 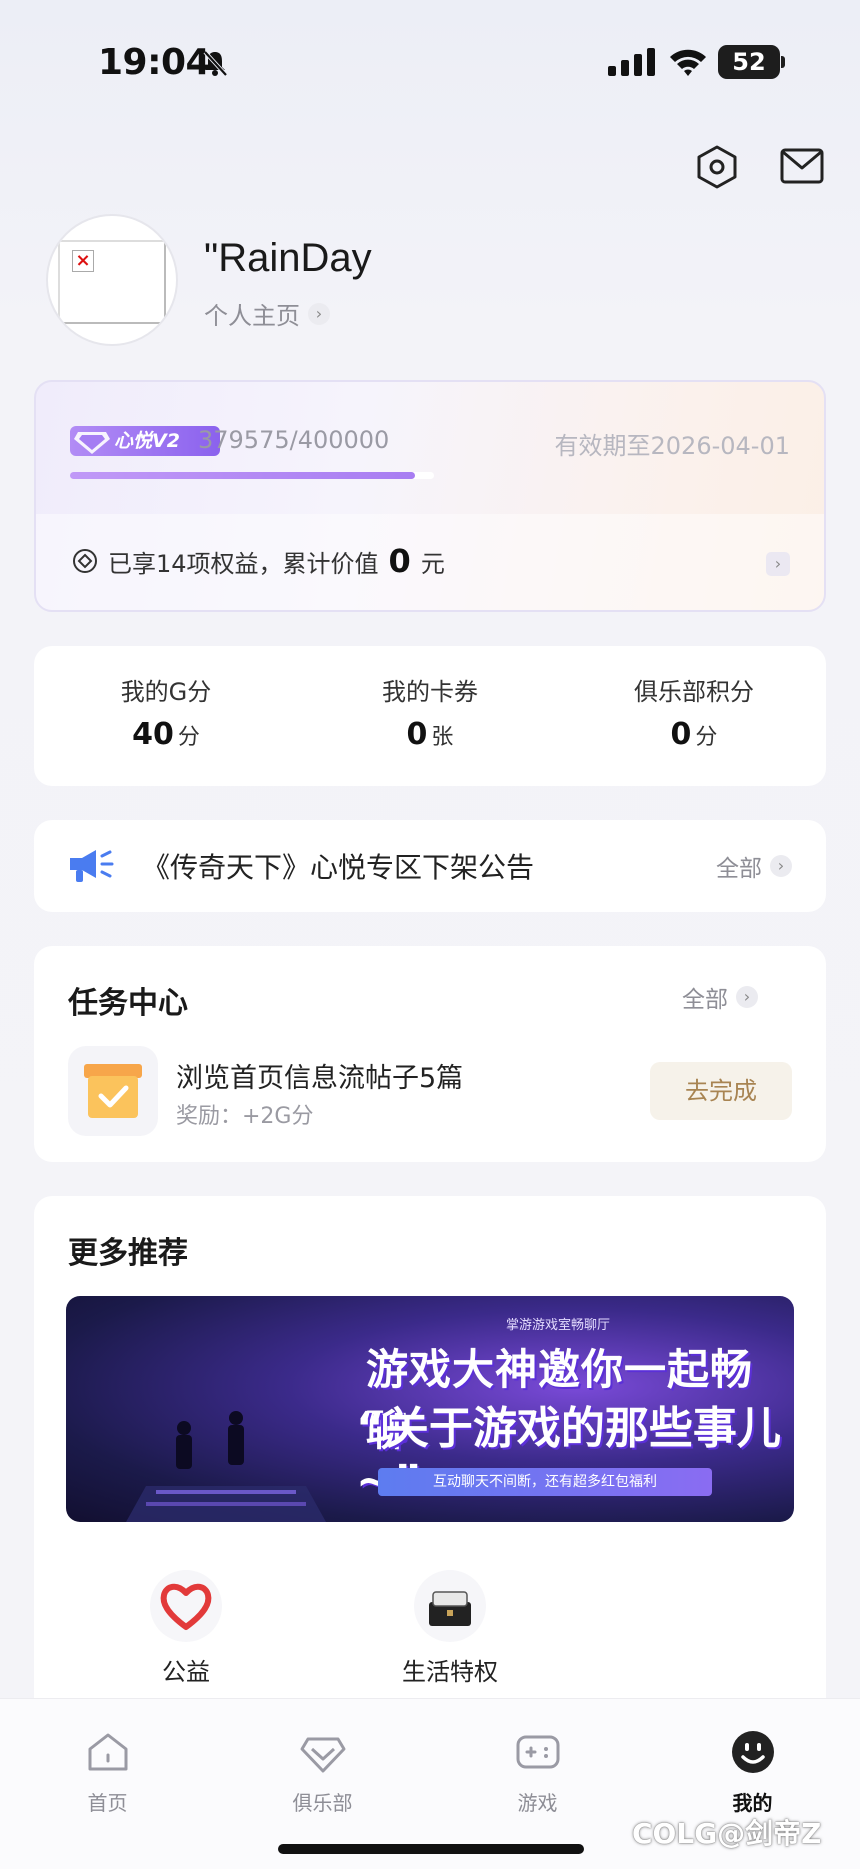 What do you see at coordinates (322, 1755) in the screenshot?
I see `diamond-icon` at bounding box center [322, 1755].